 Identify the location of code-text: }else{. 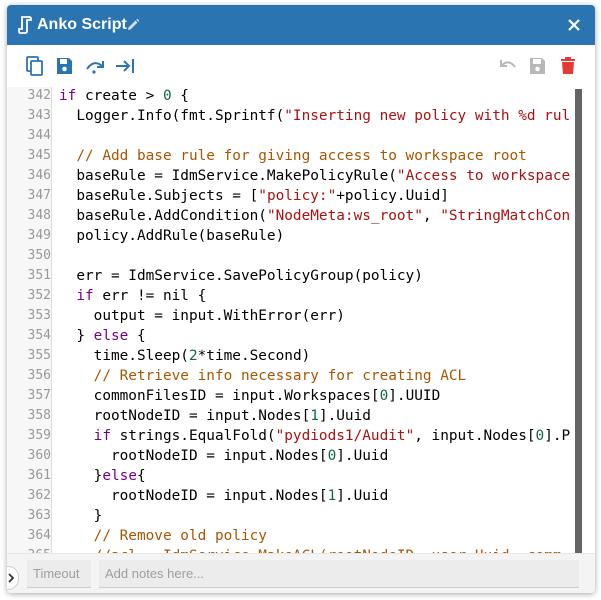
(102, 476).